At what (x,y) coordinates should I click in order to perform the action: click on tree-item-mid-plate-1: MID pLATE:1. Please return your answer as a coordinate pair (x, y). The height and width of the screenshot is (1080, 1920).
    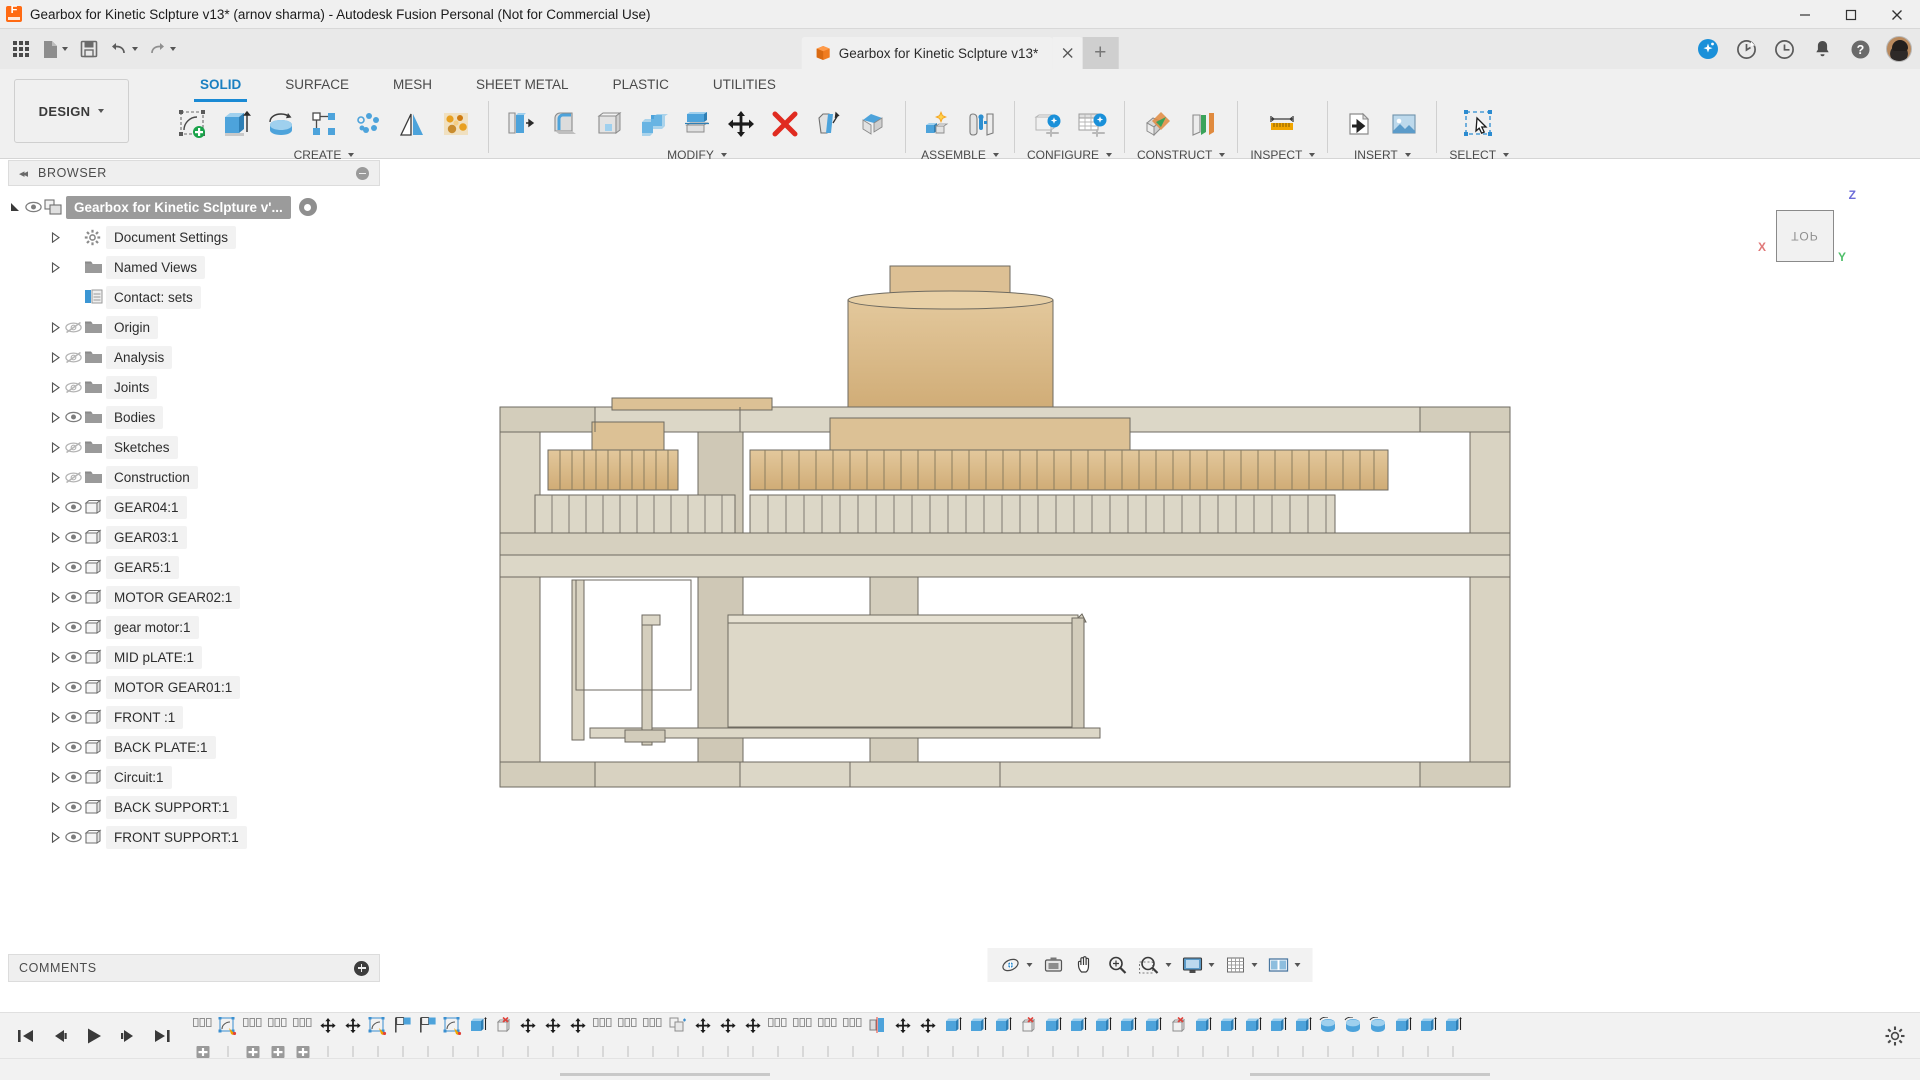
    Looking at the image, I should click on (194, 657).